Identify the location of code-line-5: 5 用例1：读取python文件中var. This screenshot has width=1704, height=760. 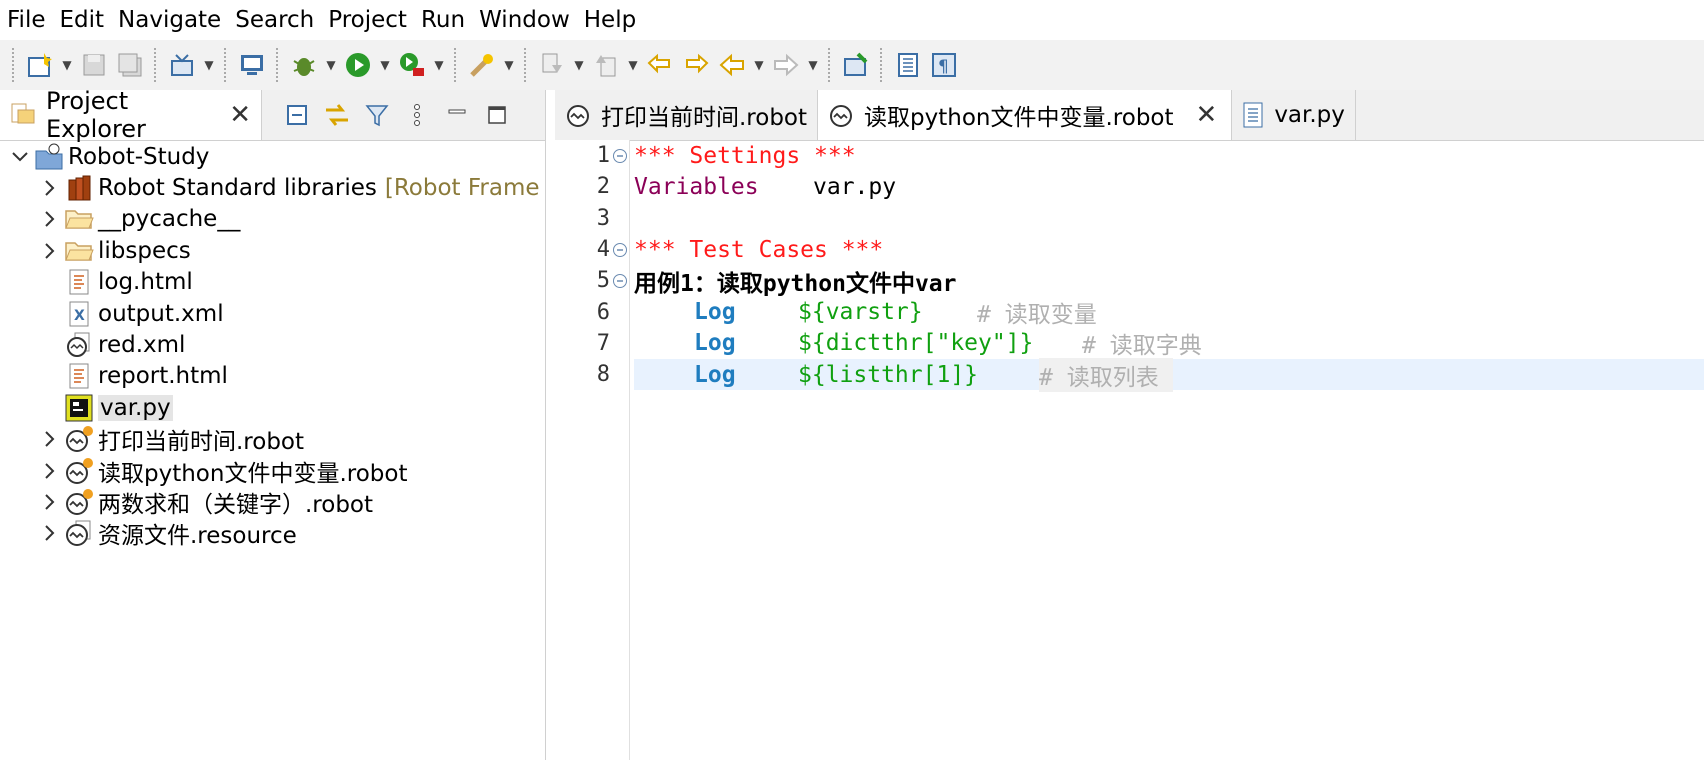
(1129, 281).